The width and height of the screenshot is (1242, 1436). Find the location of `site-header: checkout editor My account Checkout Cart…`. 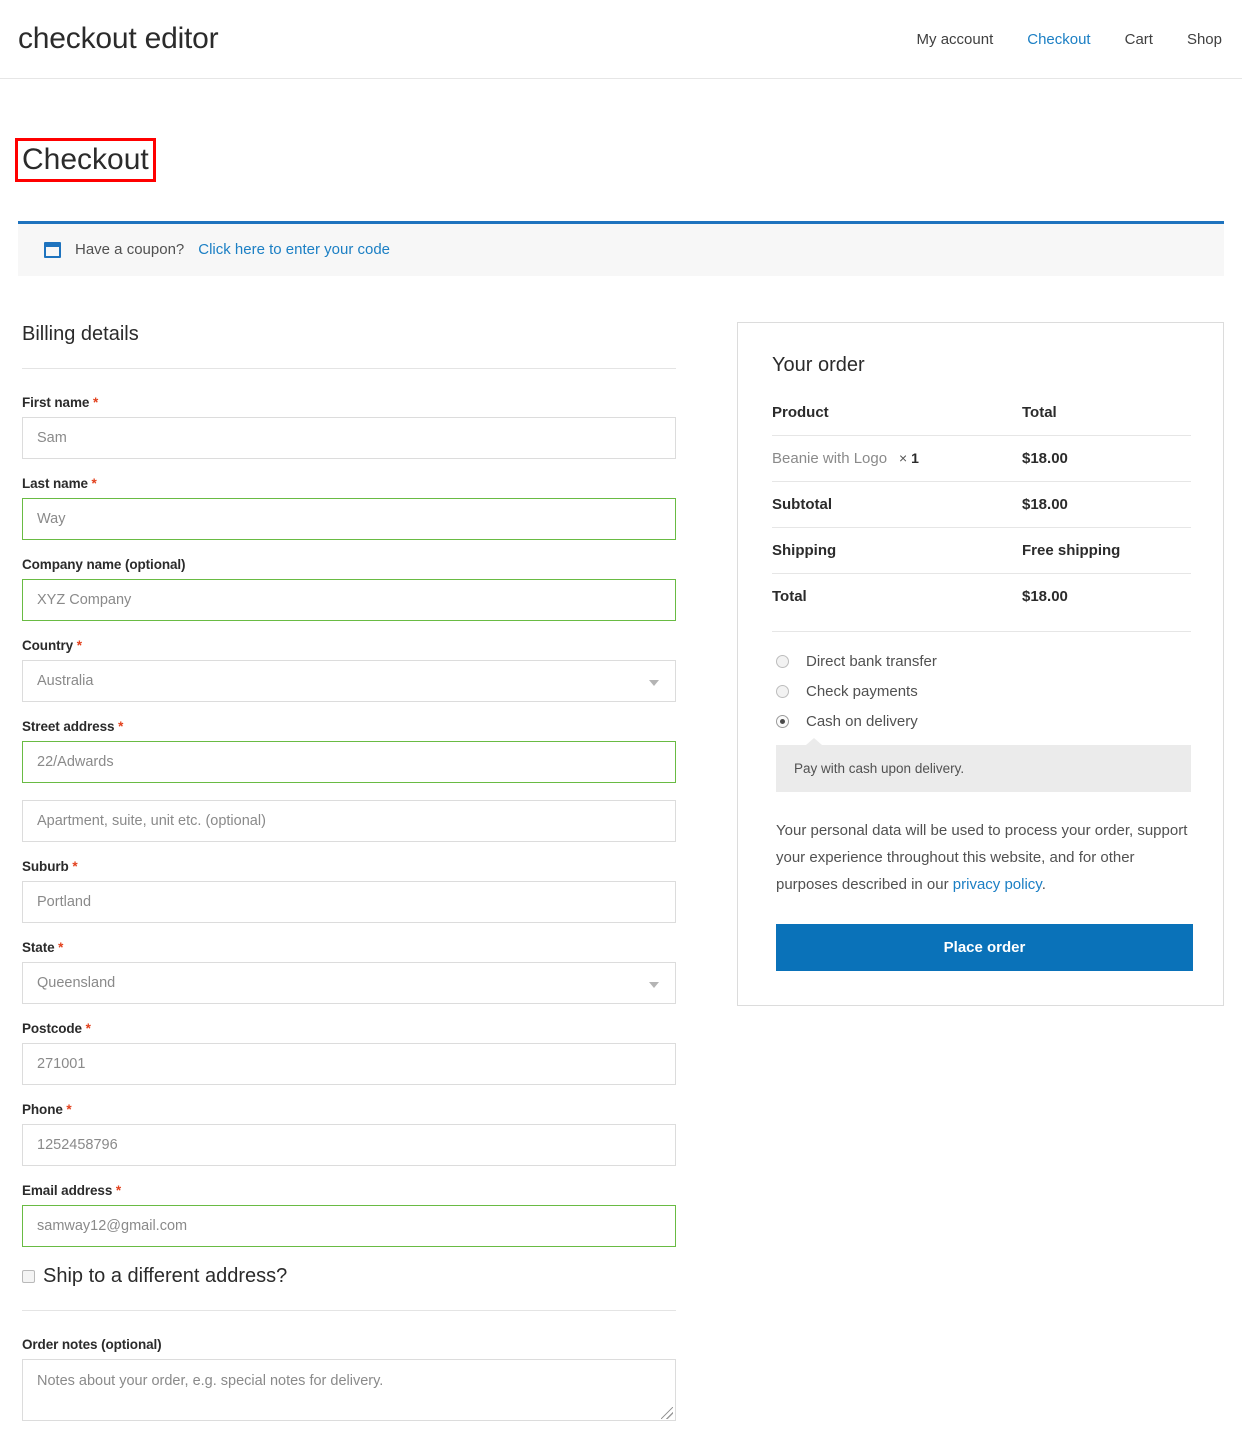

site-header: checkout editor My account Checkout Cart… is located at coordinates (621, 39).